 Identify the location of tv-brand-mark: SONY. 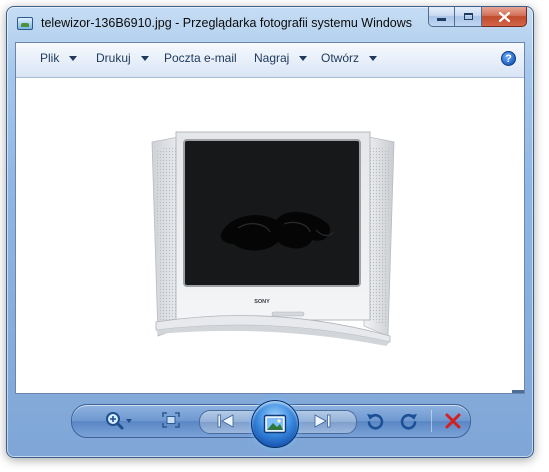
(262, 302).